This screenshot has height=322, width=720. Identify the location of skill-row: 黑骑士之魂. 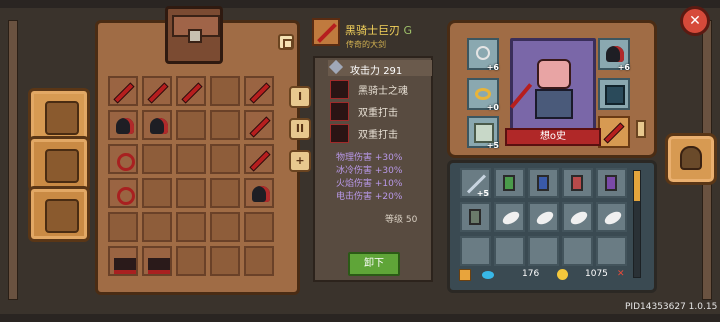
(380, 89).